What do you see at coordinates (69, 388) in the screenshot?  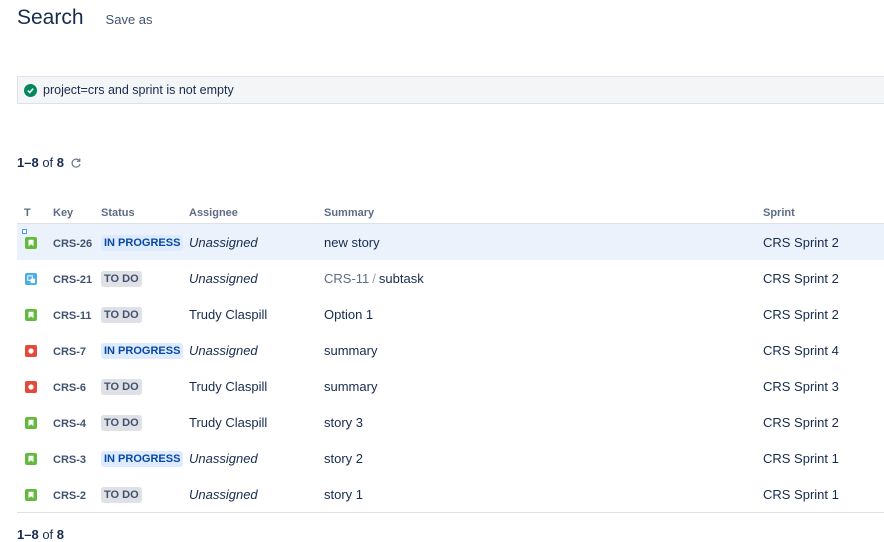 I see `issue-key-link: CRS-6` at bounding box center [69, 388].